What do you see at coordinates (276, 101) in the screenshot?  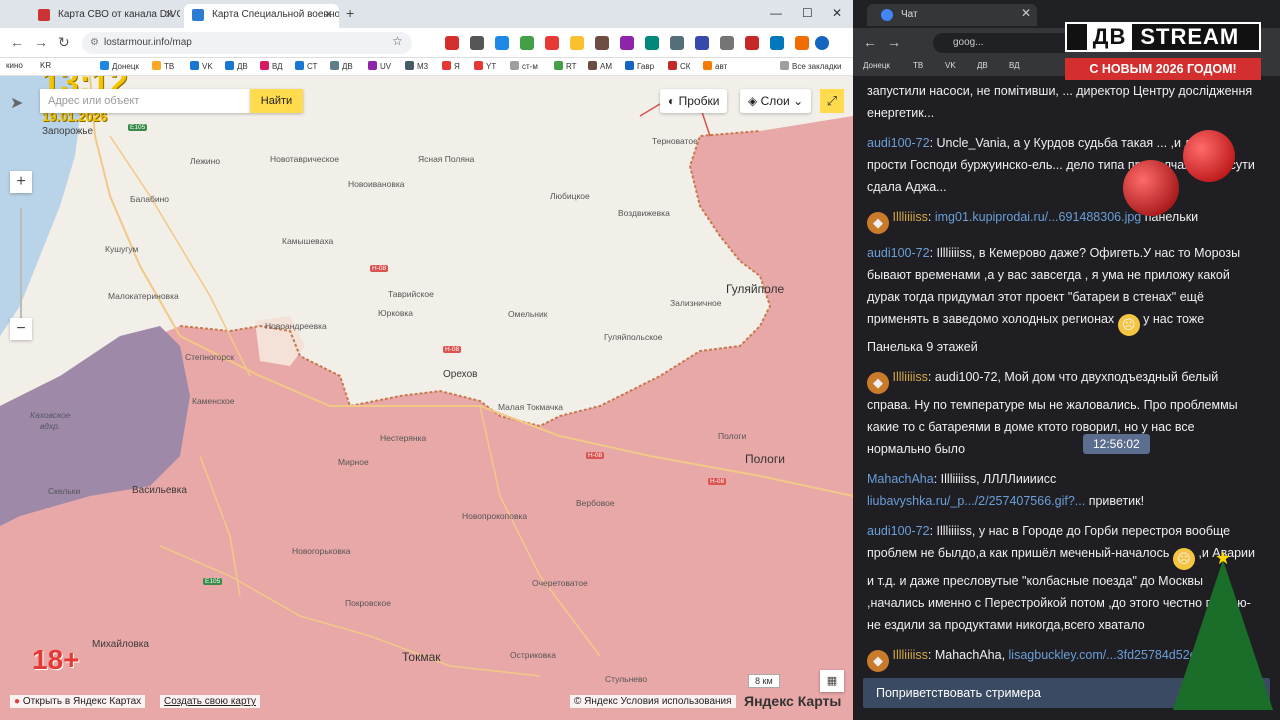 I see `find-button: Найти` at bounding box center [276, 101].